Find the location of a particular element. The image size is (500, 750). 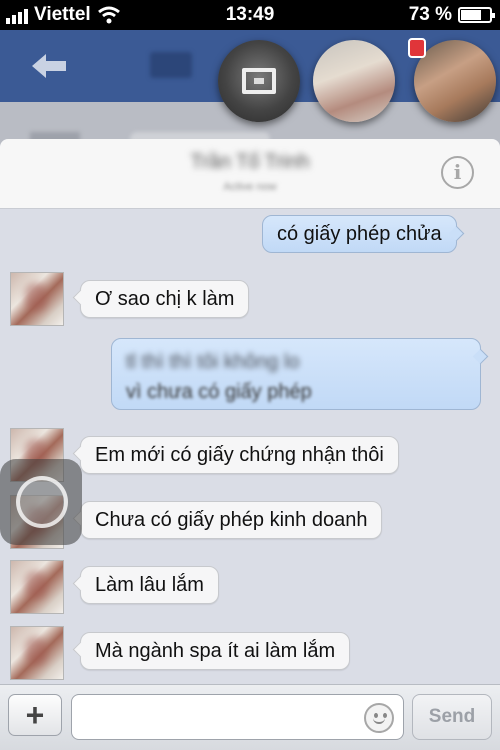

background-title-blurred is located at coordinates (171, 65).